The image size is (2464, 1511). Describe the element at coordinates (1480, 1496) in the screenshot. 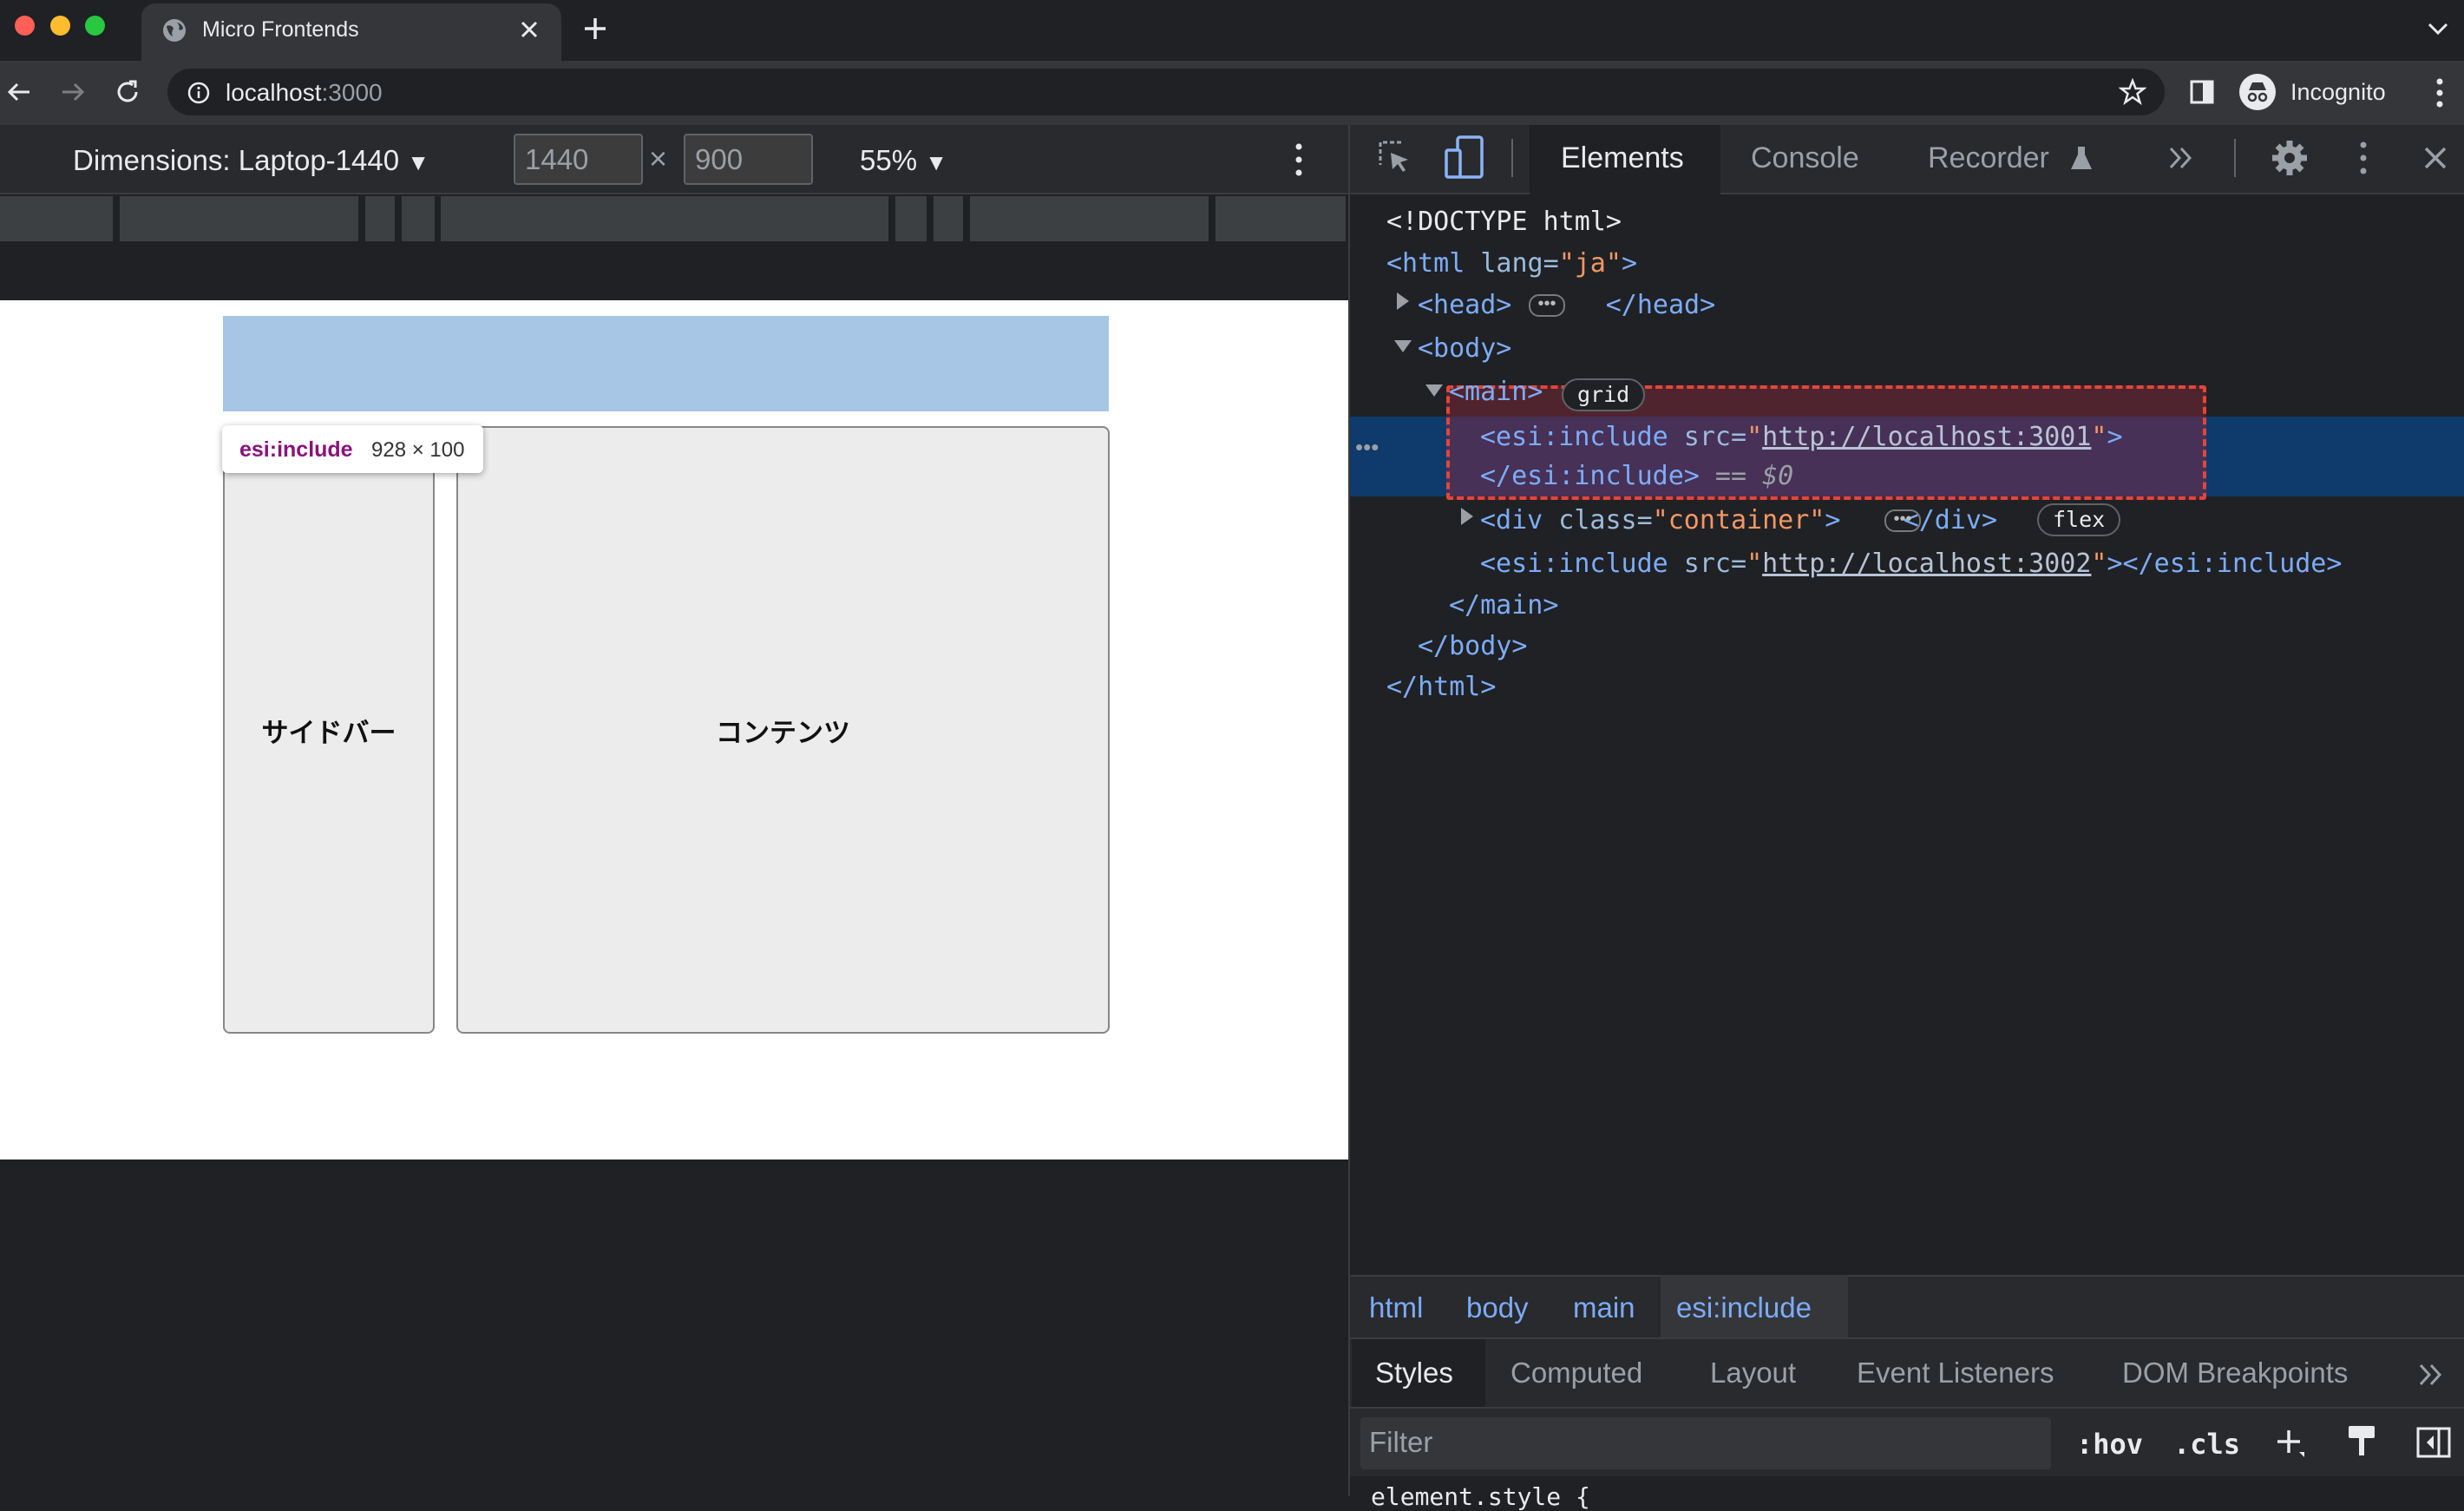

I see `element-style-rule: element.style {` at that location.